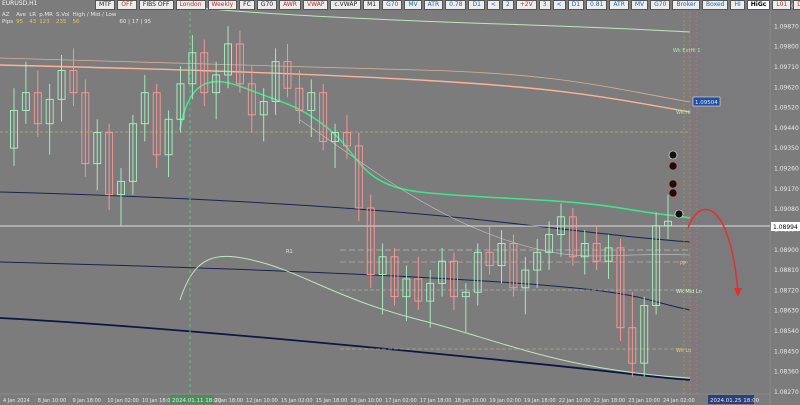  I want to click on toolbar-button-27: Boxed, so click(715, 5).